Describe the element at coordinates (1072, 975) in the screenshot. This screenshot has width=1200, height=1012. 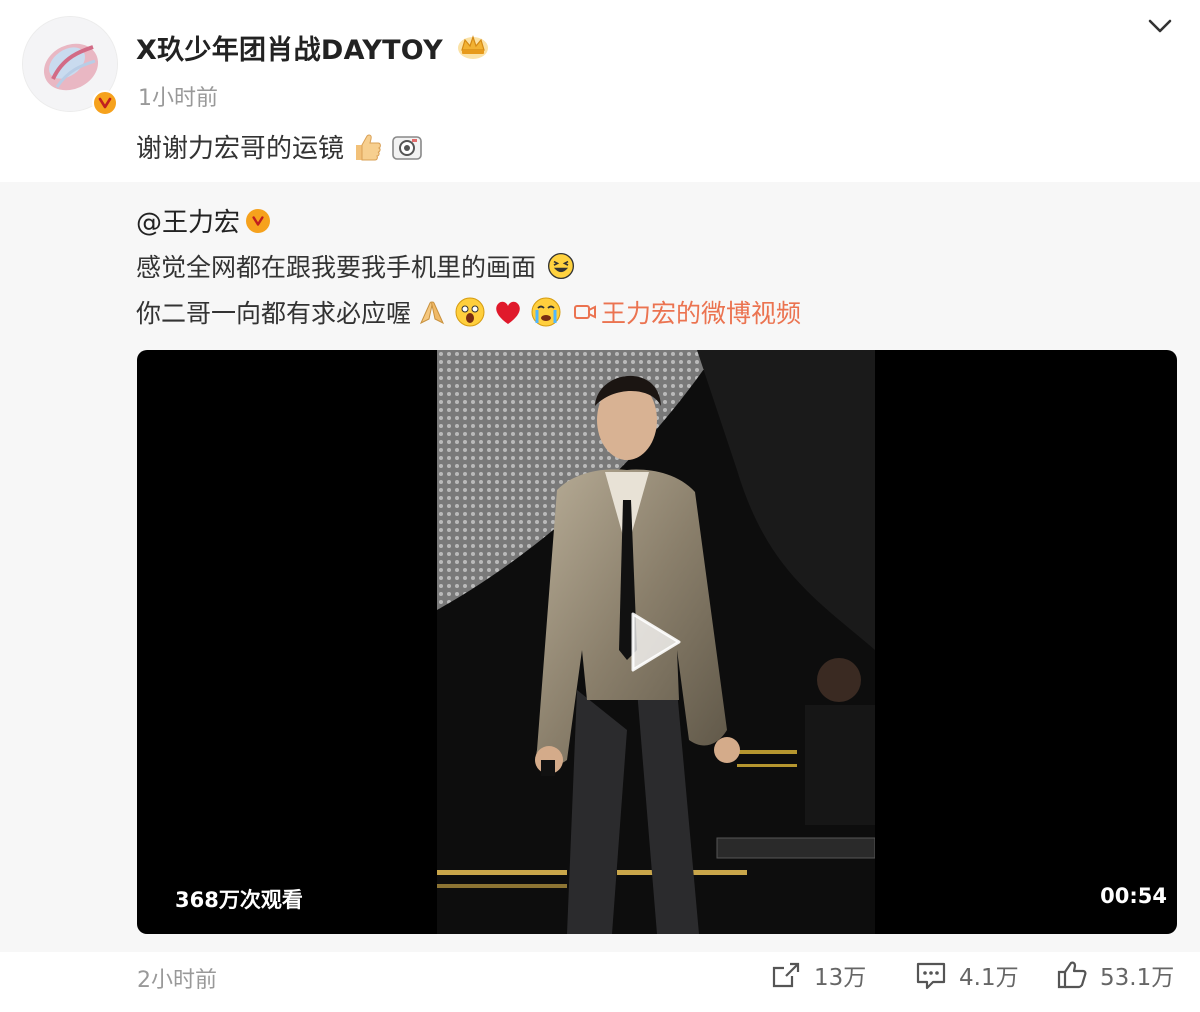
I see `like-icon` at that location.